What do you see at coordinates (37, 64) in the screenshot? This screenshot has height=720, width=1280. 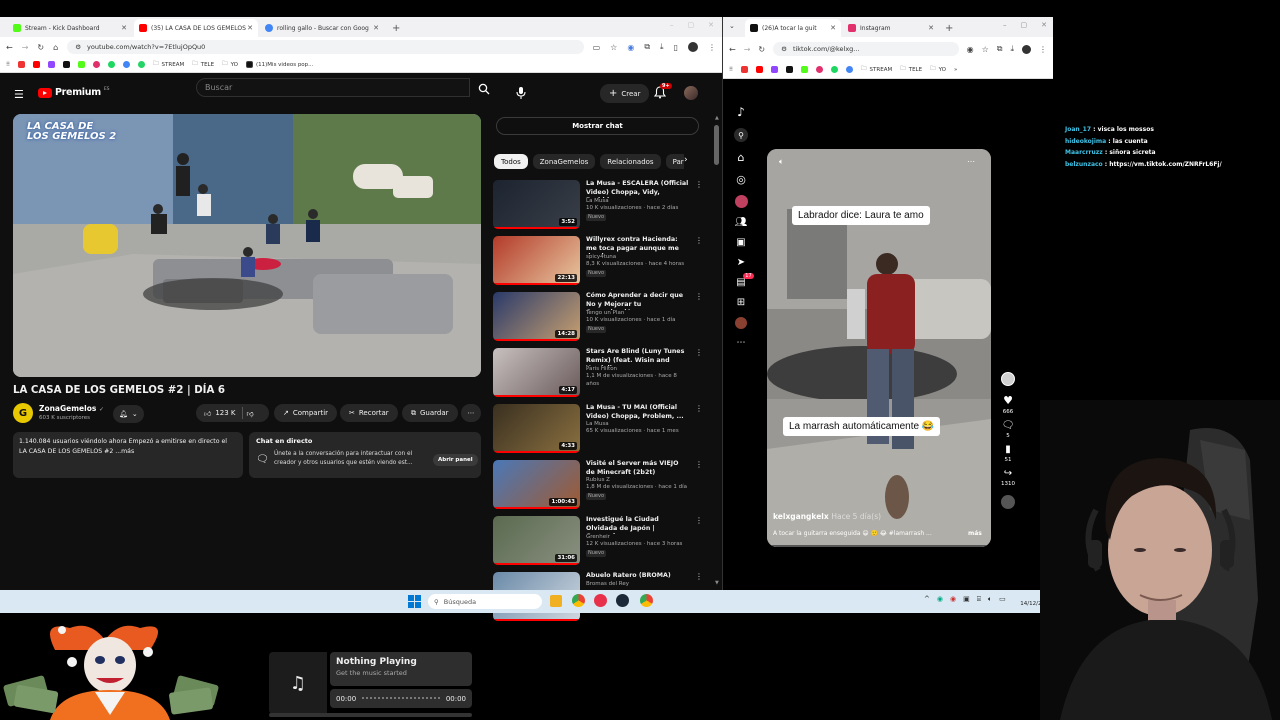 I see `youtube-bookmark-icon` at bounding box center [37, 64].